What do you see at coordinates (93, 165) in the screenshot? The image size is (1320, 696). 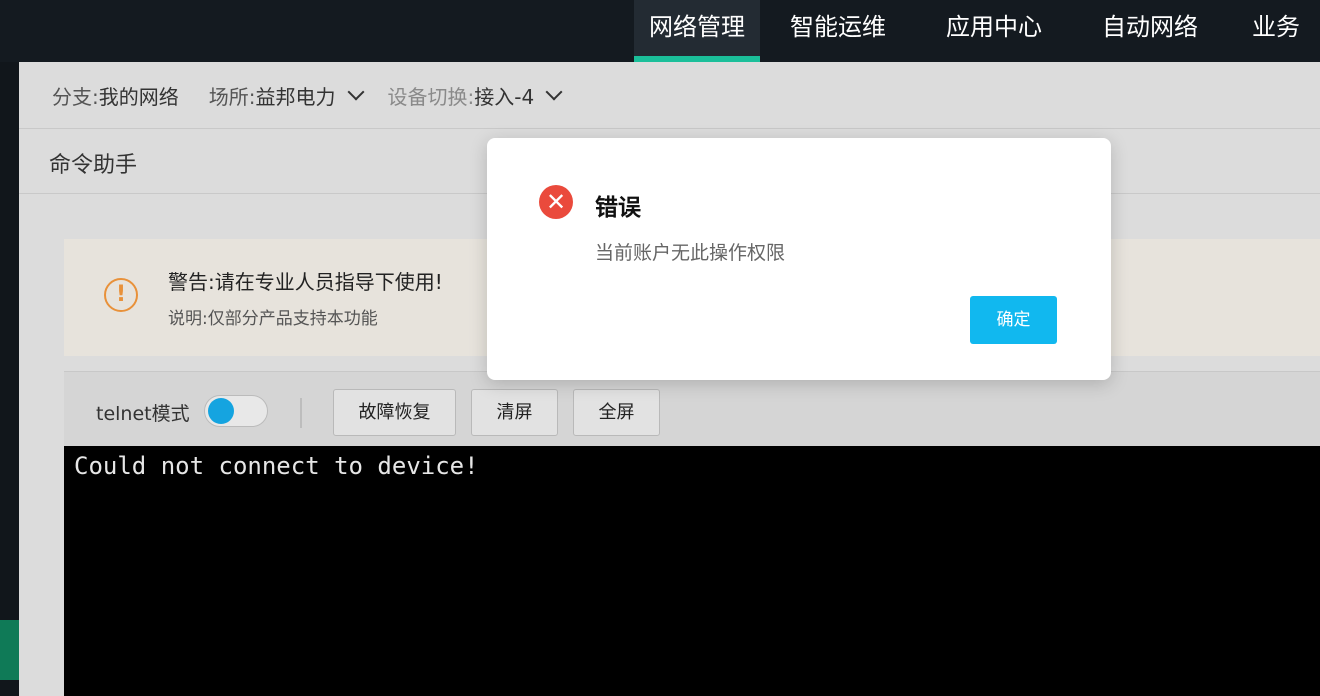 I see `page-title: 命令助手` at bounding box center [93, 165].